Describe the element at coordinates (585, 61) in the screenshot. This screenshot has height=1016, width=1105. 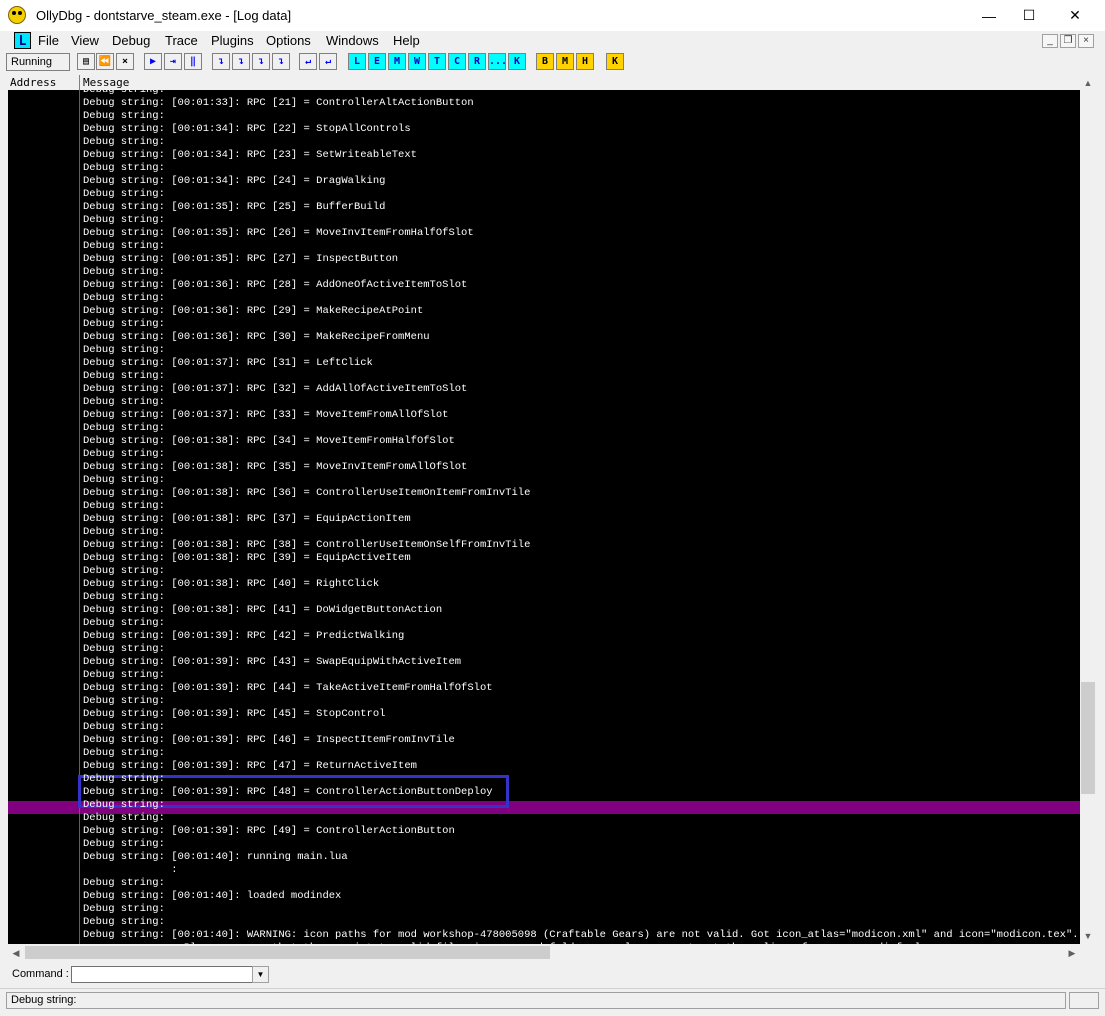
I see `hardware-breakpoints-window-button: H` at that location.